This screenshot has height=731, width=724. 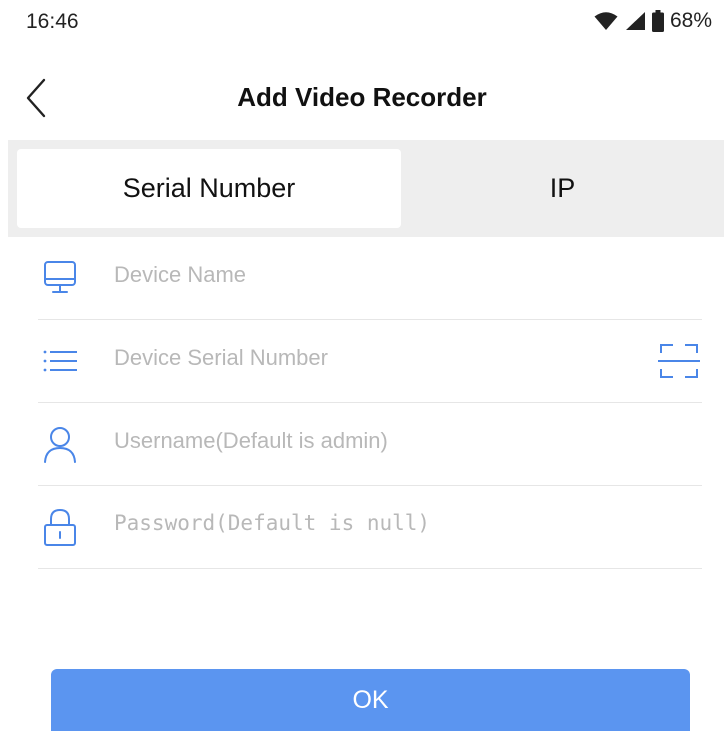 What do you see at coordinates (690, 20) in the screenshot?
I see `battery-percent: 68%` at bounding box center [690, 20].